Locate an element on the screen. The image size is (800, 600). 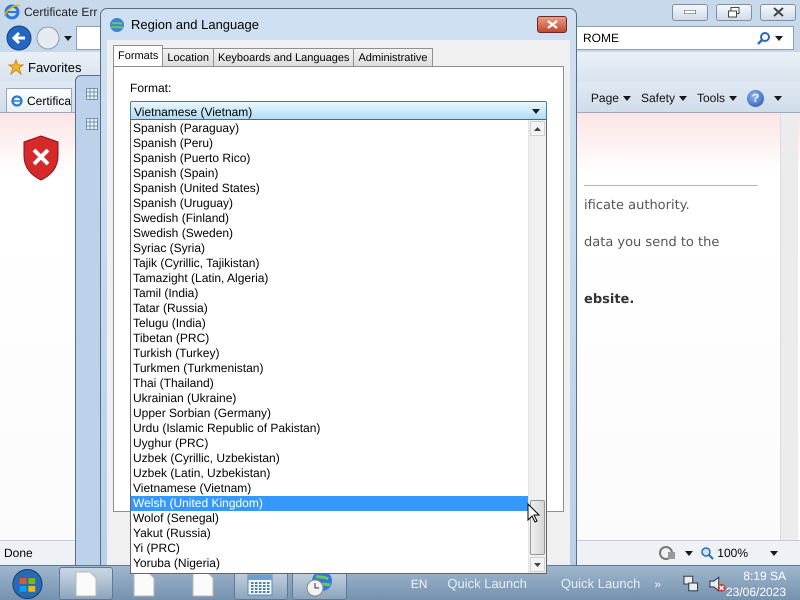
dropdown-option: Spanish (United States) is located at coordinates (329, 188).